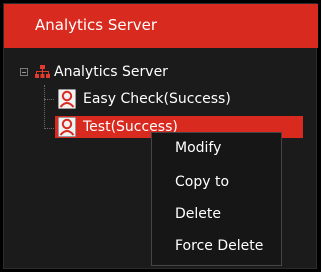 This screenshot has height=272, width=321. I want to click on network-icon, so click(42, 71).